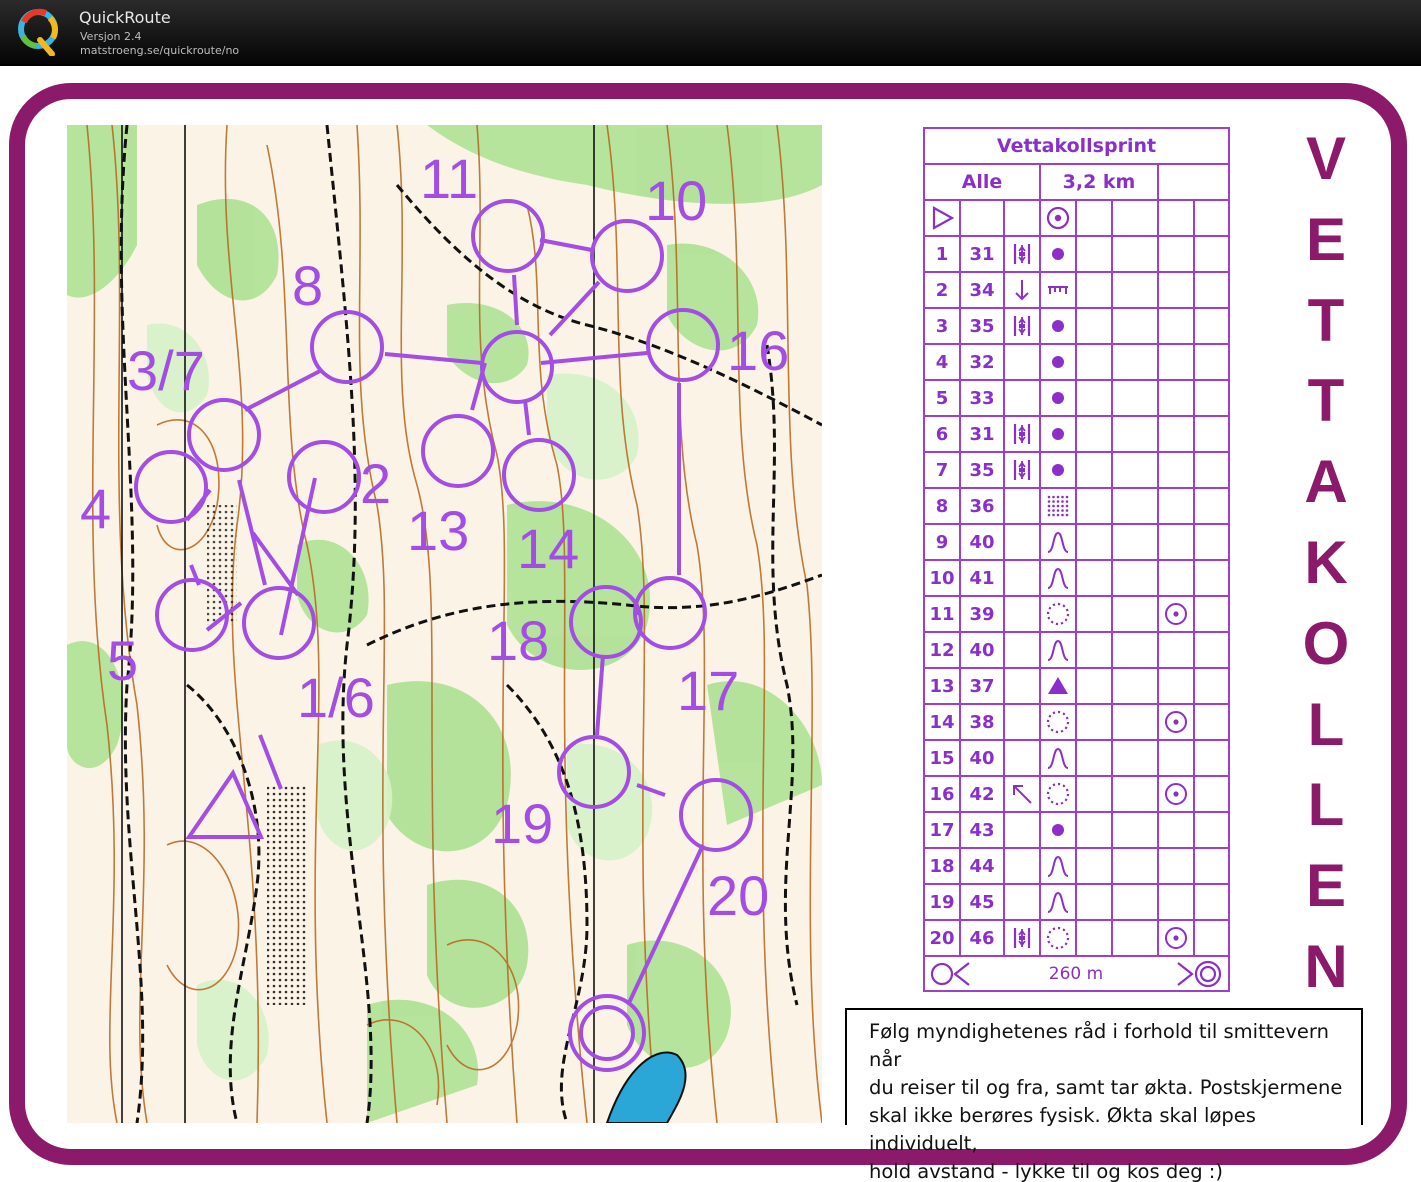 This screenshot has height=1182, width=1421. What do you see at coordinates (1076, 795) in the screenshot?
I see `control-row: 16 42` at bounding box center [1076, 795].